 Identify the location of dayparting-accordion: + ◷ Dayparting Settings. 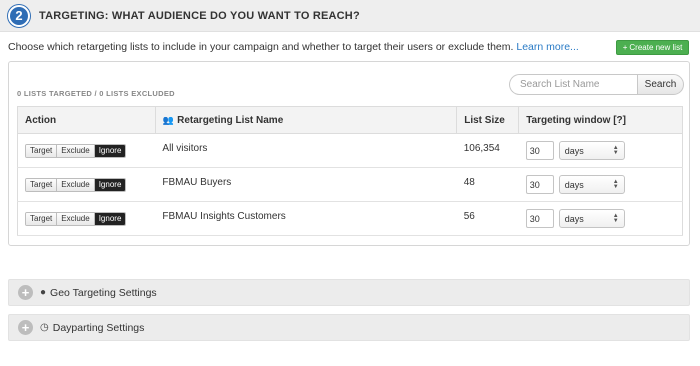
(349, 327).